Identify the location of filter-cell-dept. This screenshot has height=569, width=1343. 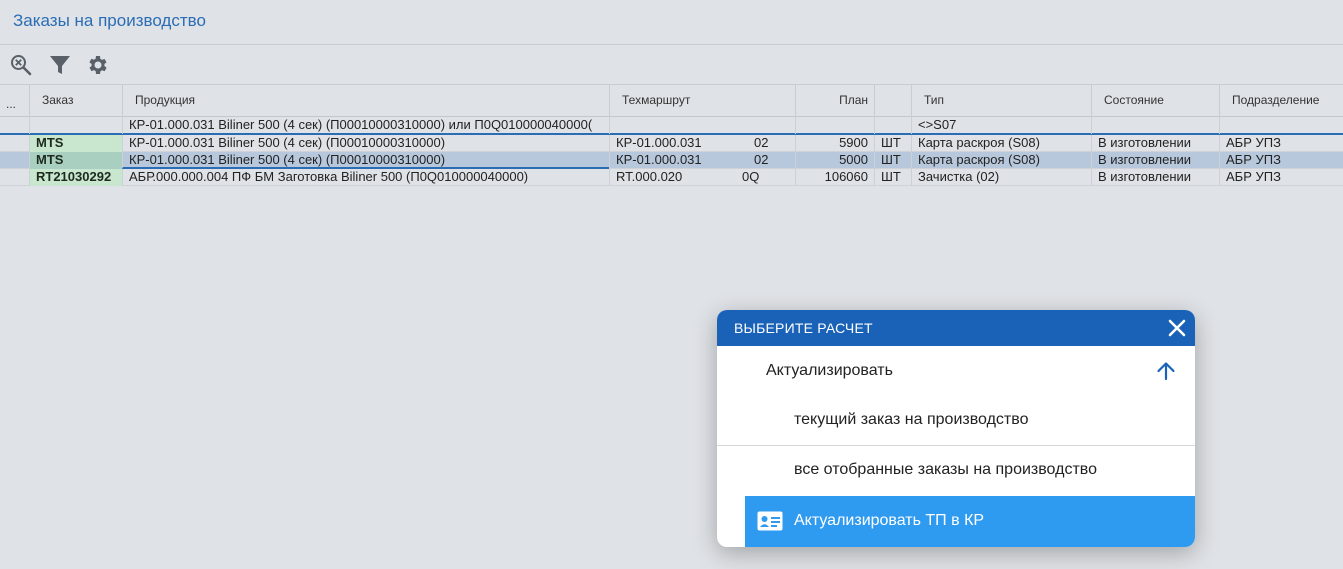
(1281, 125).